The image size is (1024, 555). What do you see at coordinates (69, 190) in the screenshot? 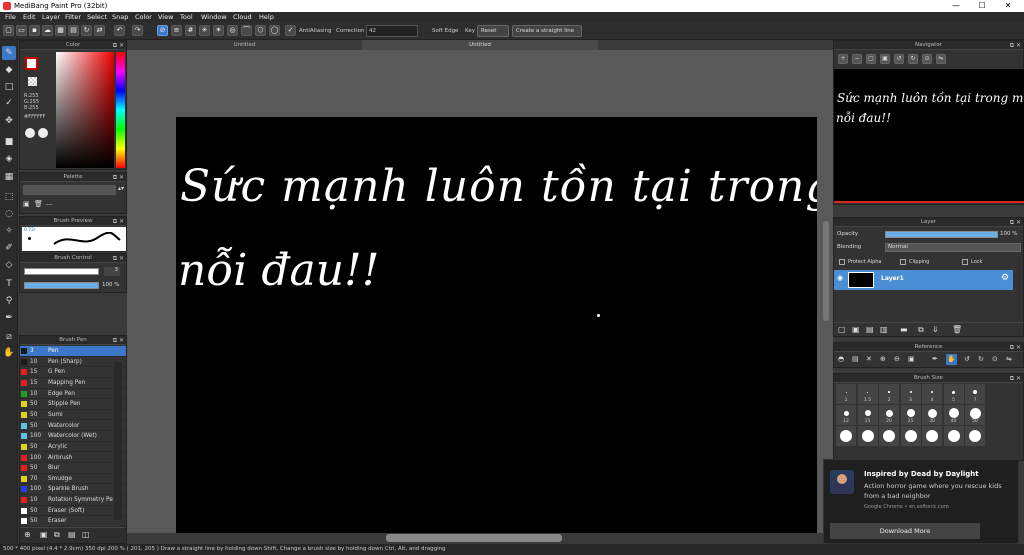
I see `palette-swatch-area` at bounding box center [69, 190].